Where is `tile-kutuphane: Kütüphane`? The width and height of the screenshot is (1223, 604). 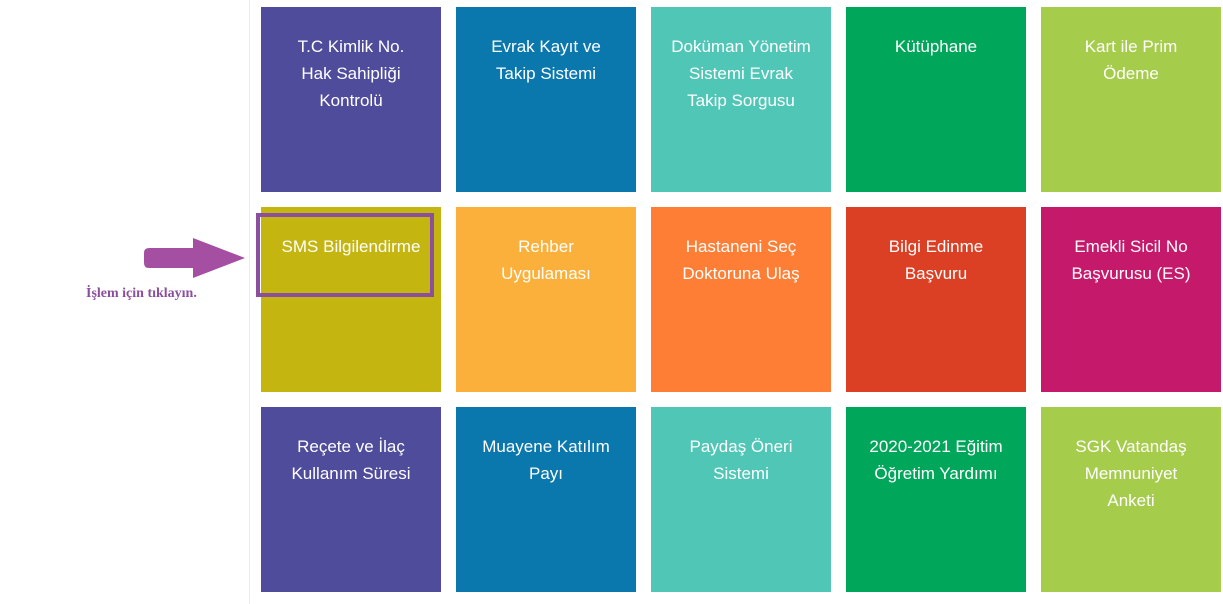 tile-kutuphane: Kütüphane is located at coordinates (936, 99).